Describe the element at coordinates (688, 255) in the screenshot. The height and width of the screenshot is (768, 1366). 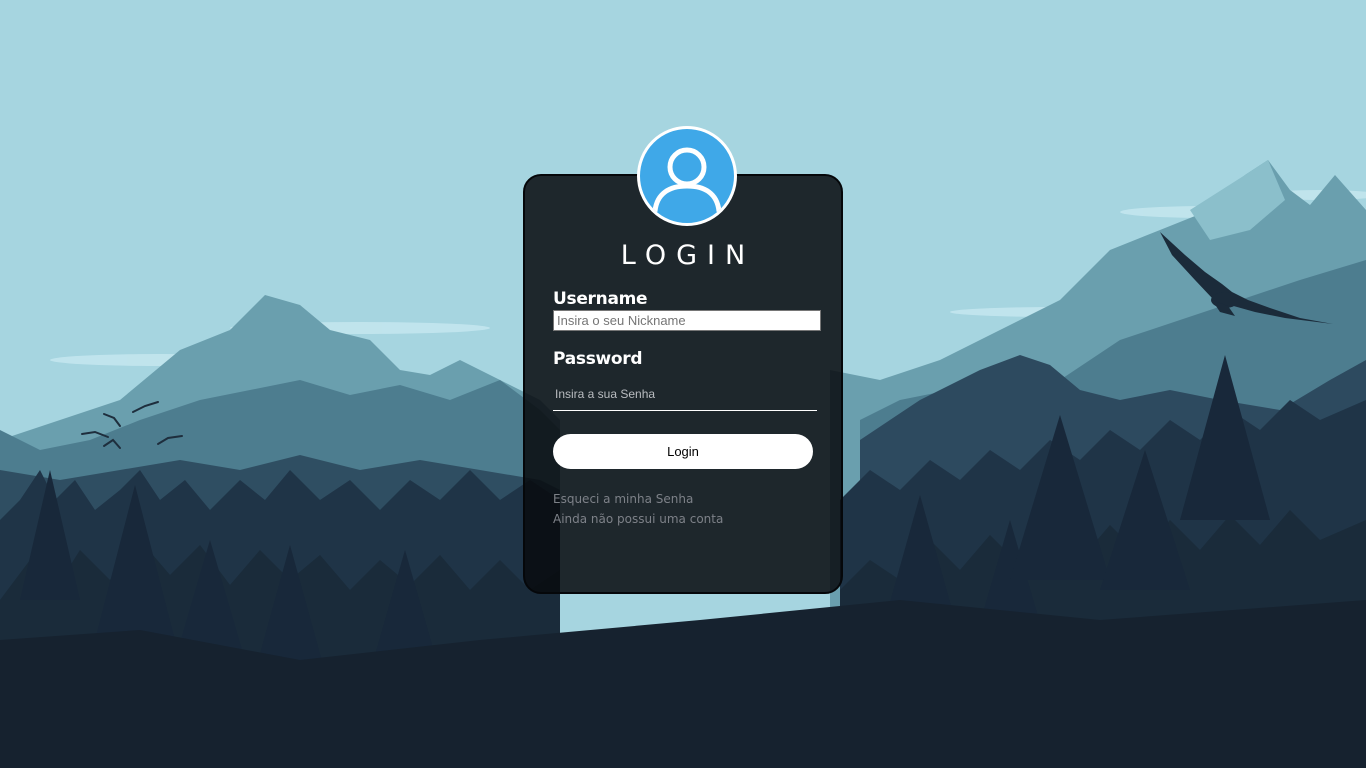
I see `login-title: LOGIN` at that location.